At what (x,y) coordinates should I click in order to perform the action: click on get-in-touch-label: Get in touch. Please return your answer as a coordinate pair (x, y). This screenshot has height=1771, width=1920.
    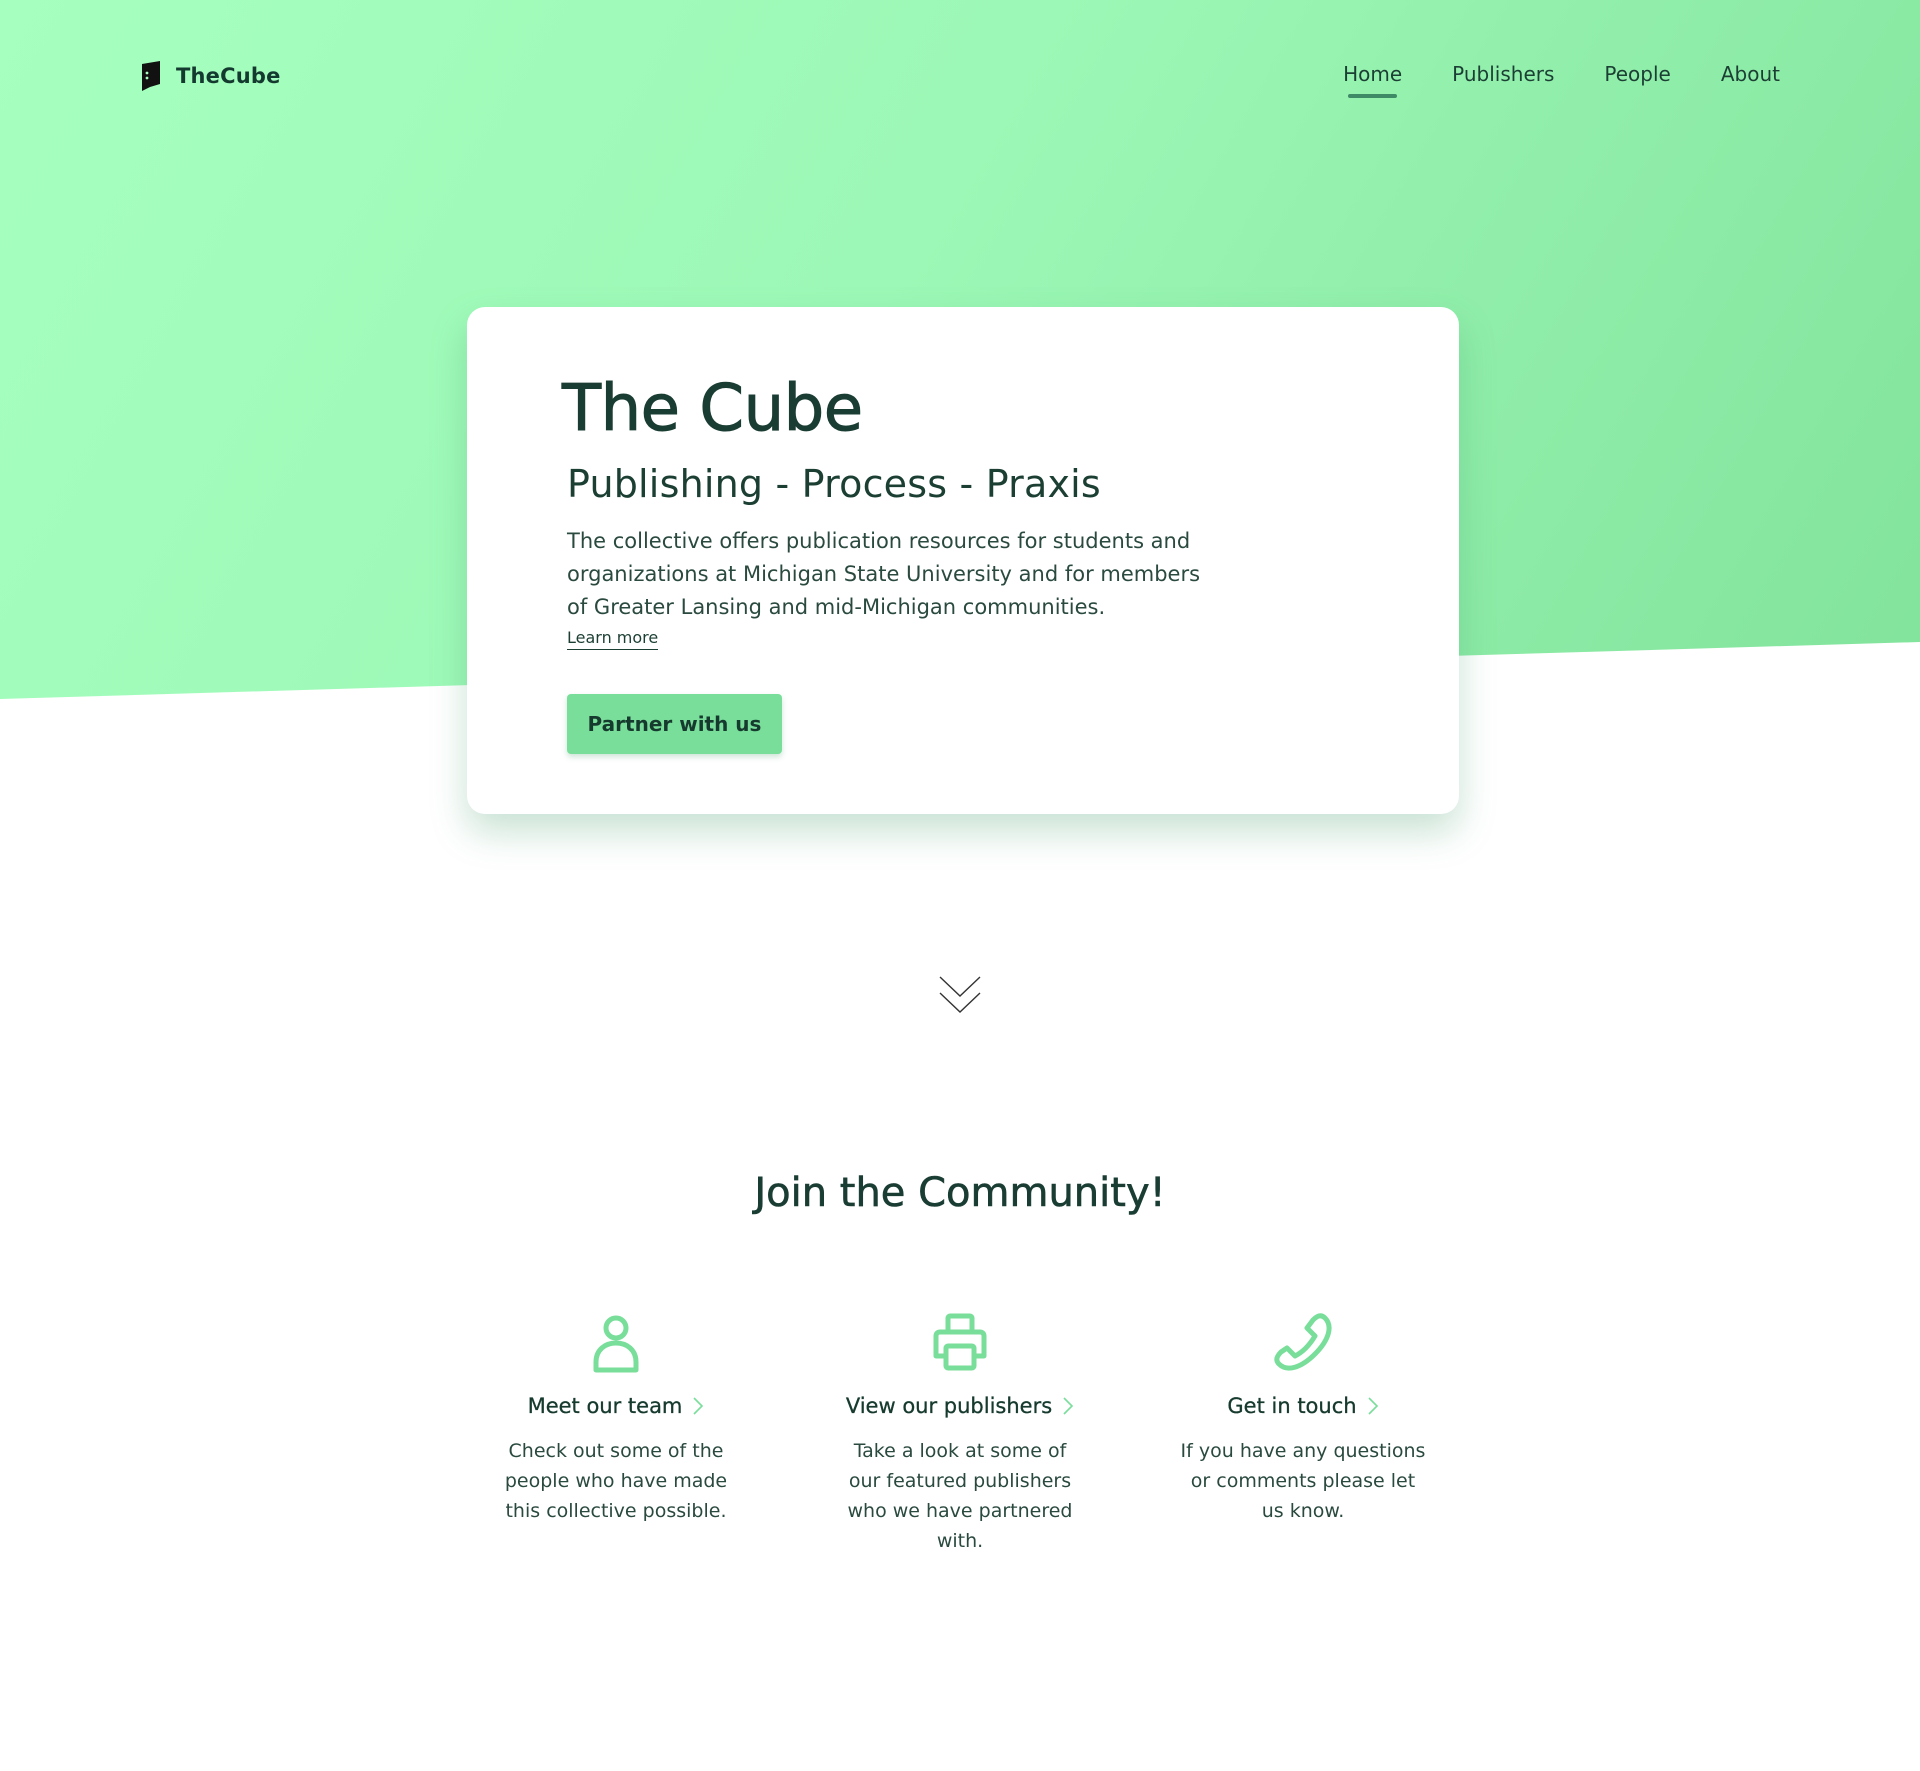
    Looking at the image, I should click on (1292, 1406).